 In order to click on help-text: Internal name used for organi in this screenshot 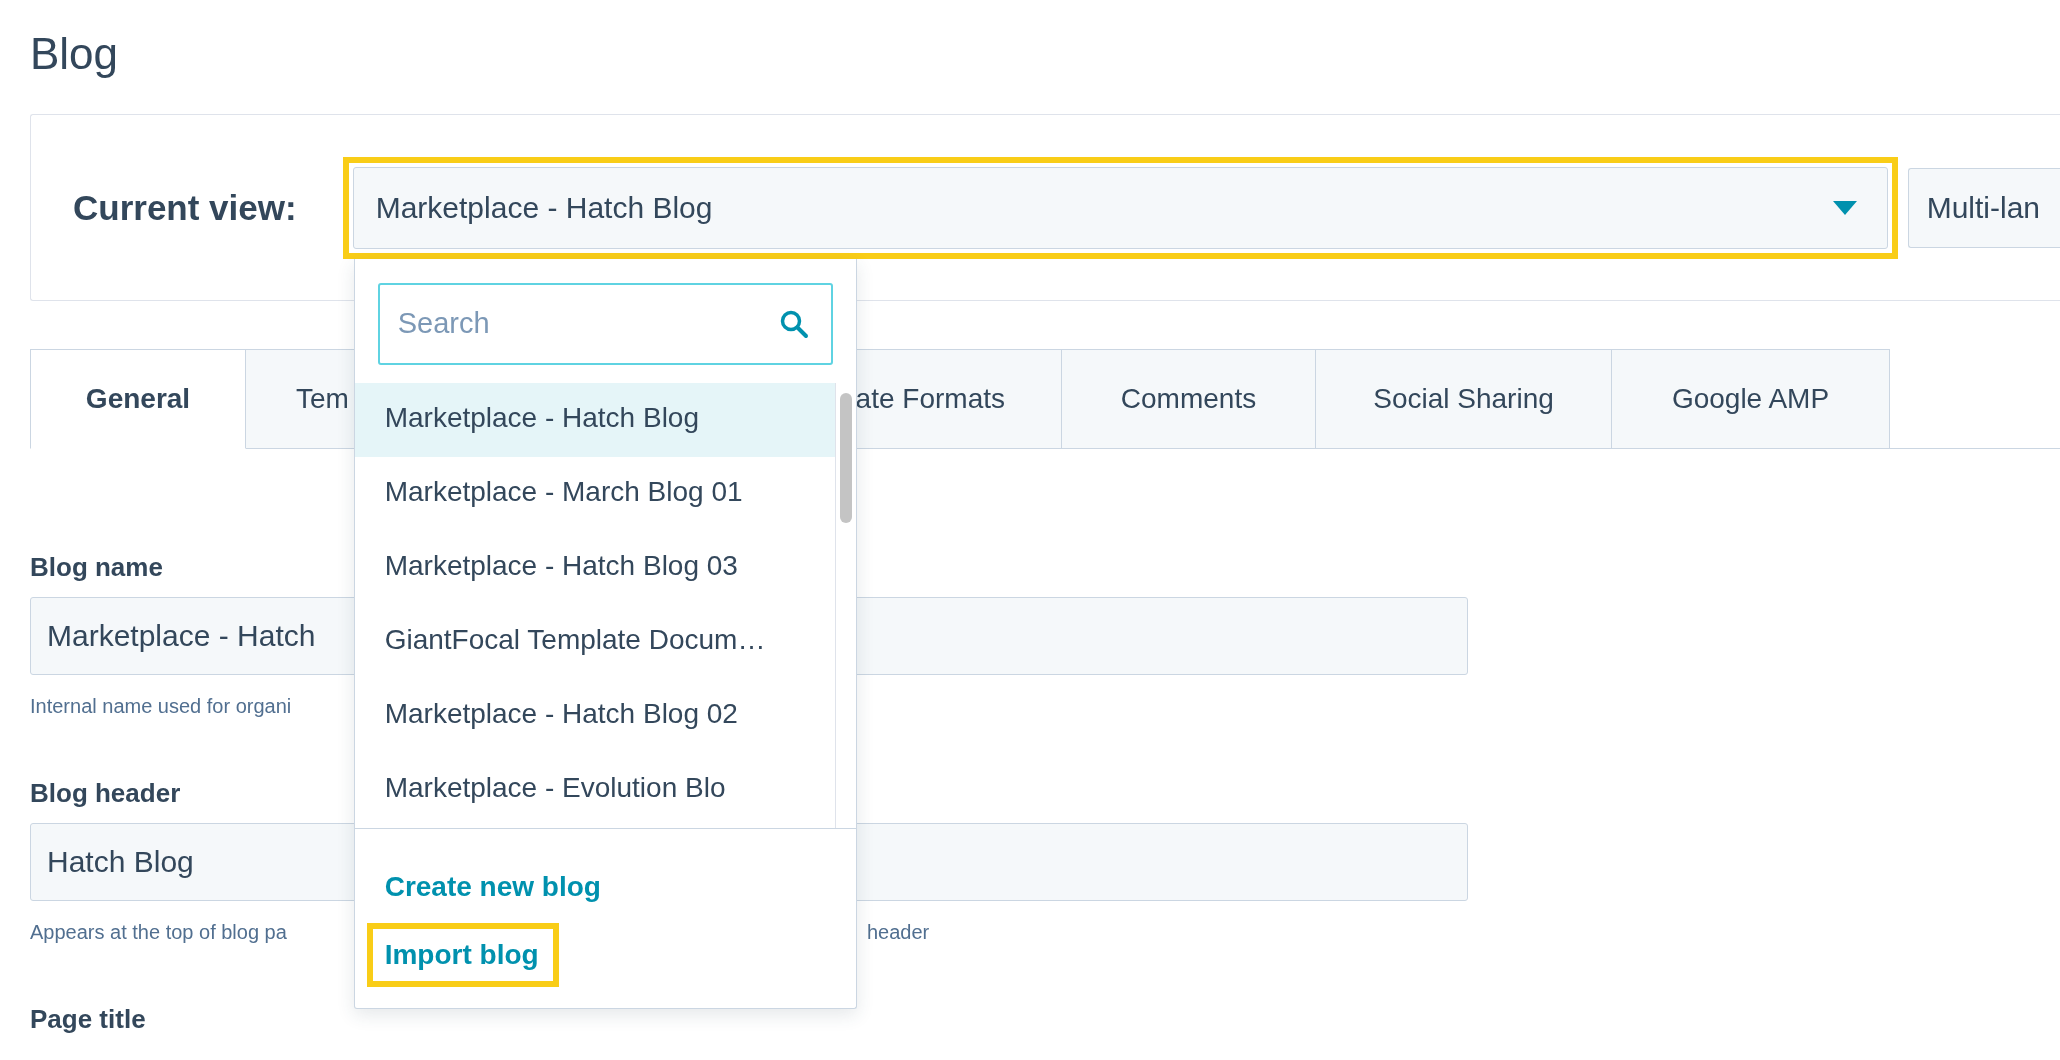, I will do `click(161, 706)`.